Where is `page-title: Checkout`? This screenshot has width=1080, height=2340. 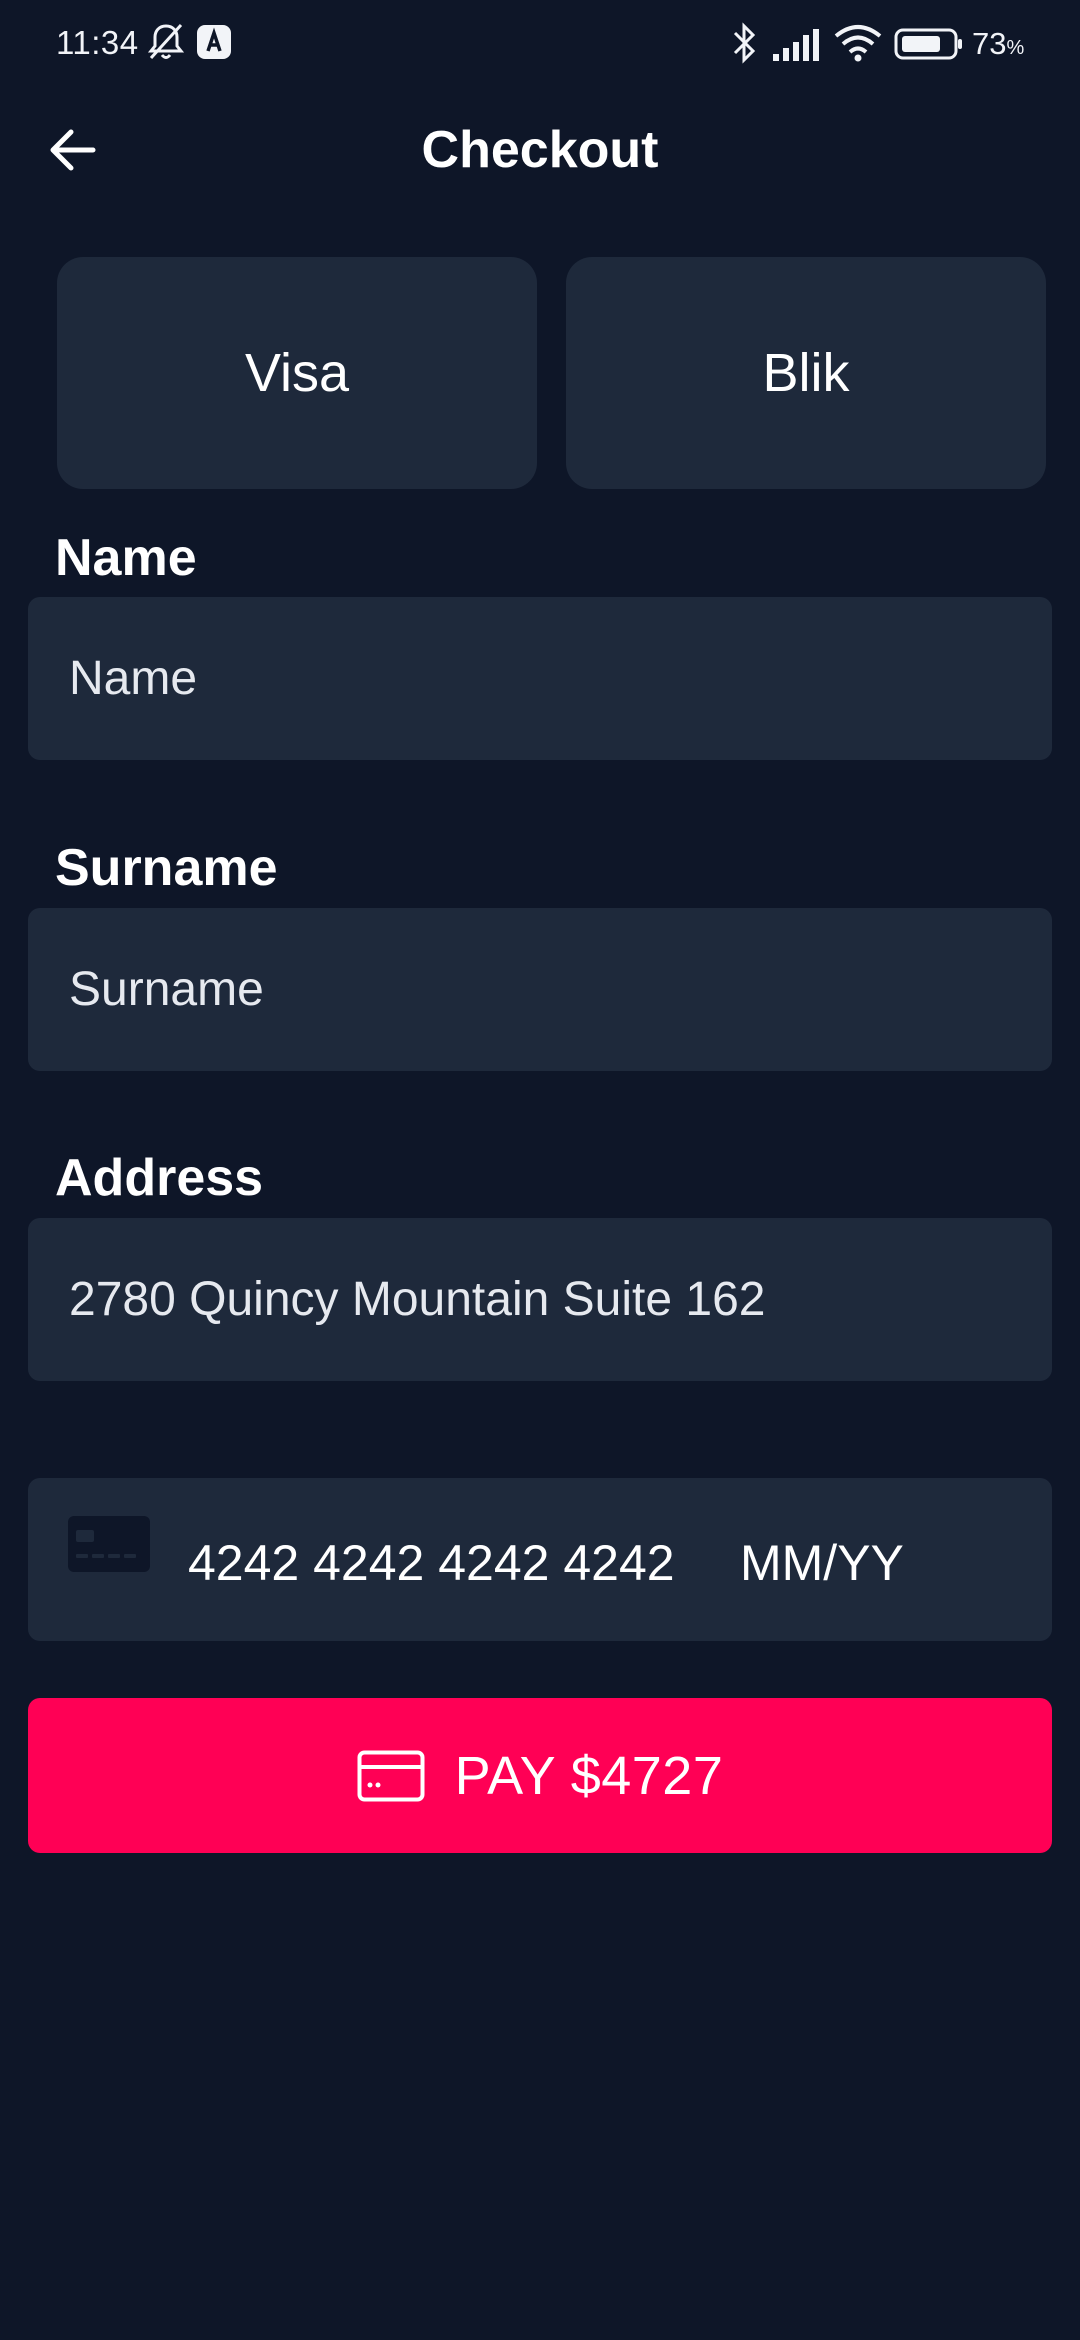
page-title: Checkout is located at coordinates (540, 150).